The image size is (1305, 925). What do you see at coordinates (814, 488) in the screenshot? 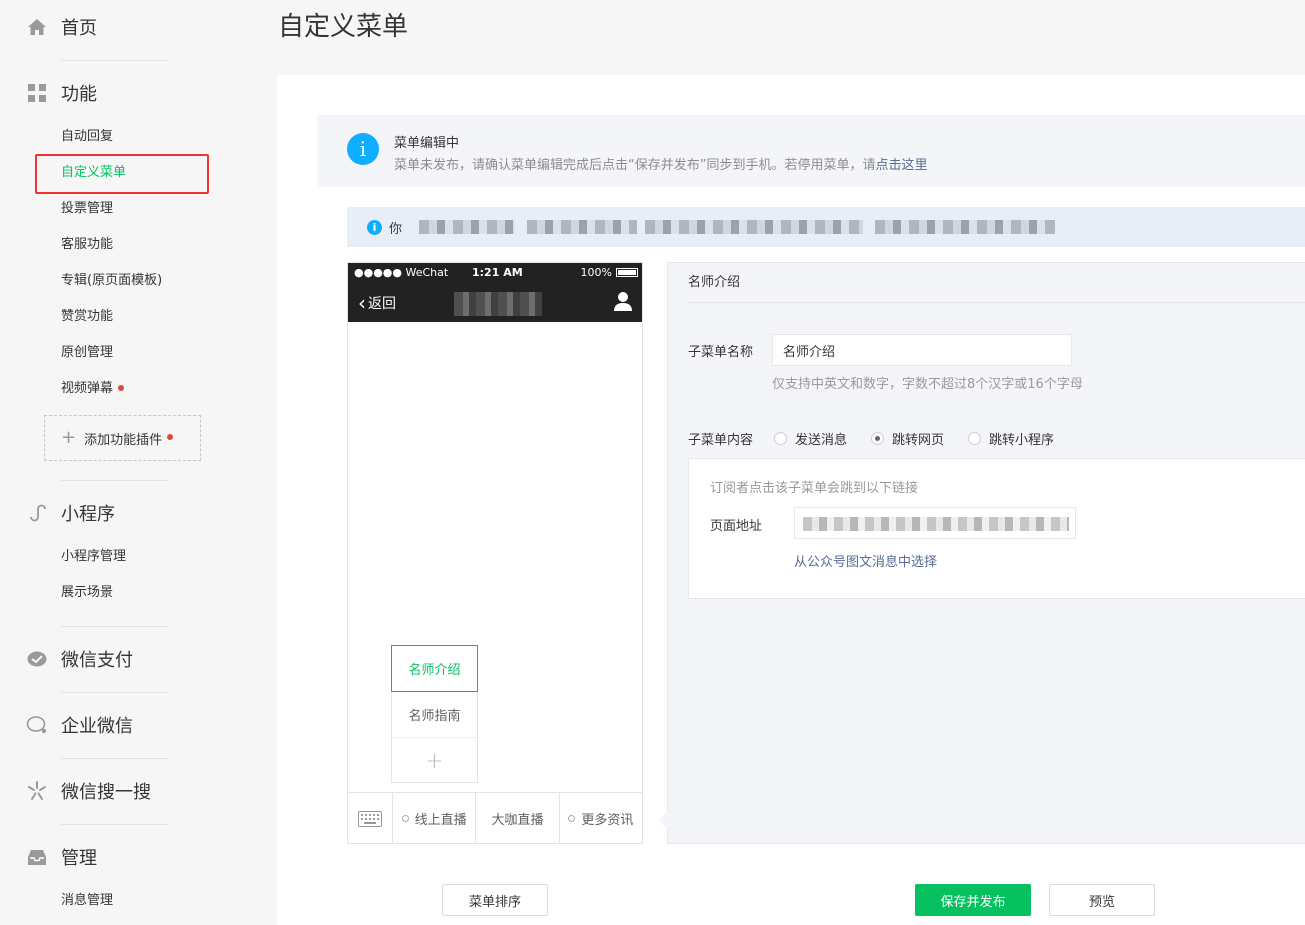
I see `link-description: 订阅者点击该子菜单会跳到以下链接` at bounding box center [814, 488].